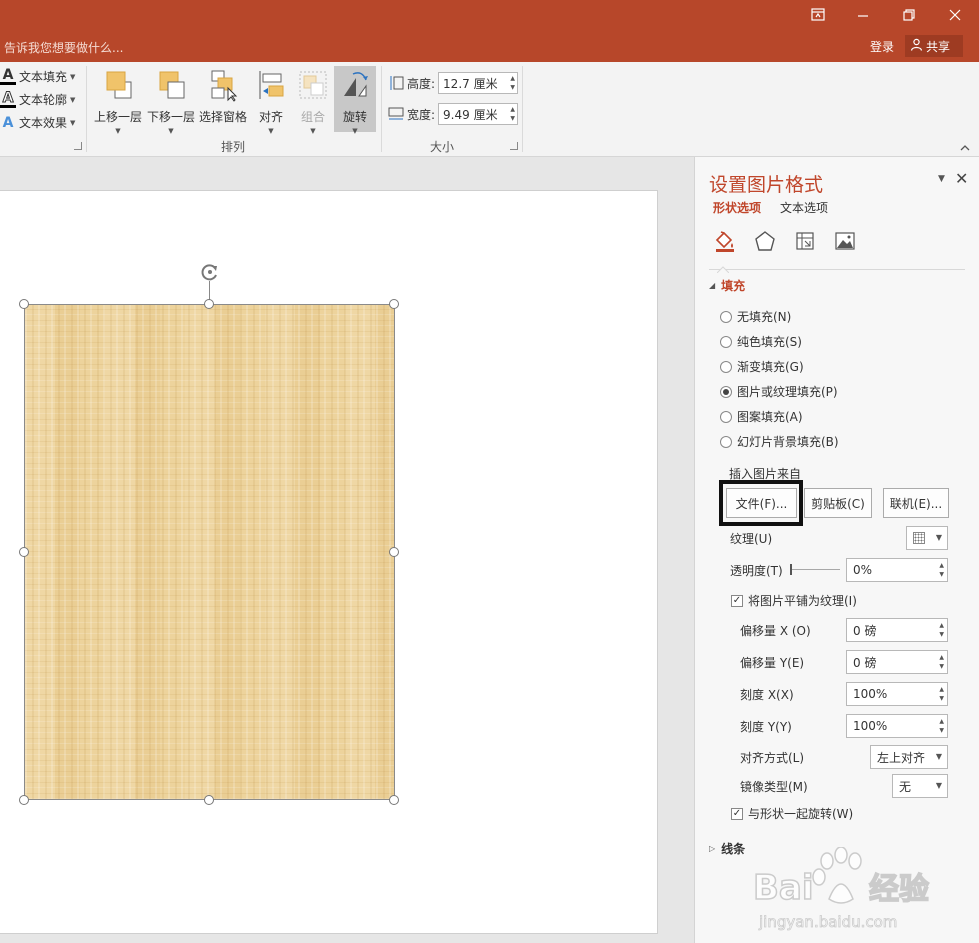 This screenshot has height=943, width=979. I want to click on baidu-jingyan-watermark: Bai 经验 jingyan.baidu.com, so click(851, 891).